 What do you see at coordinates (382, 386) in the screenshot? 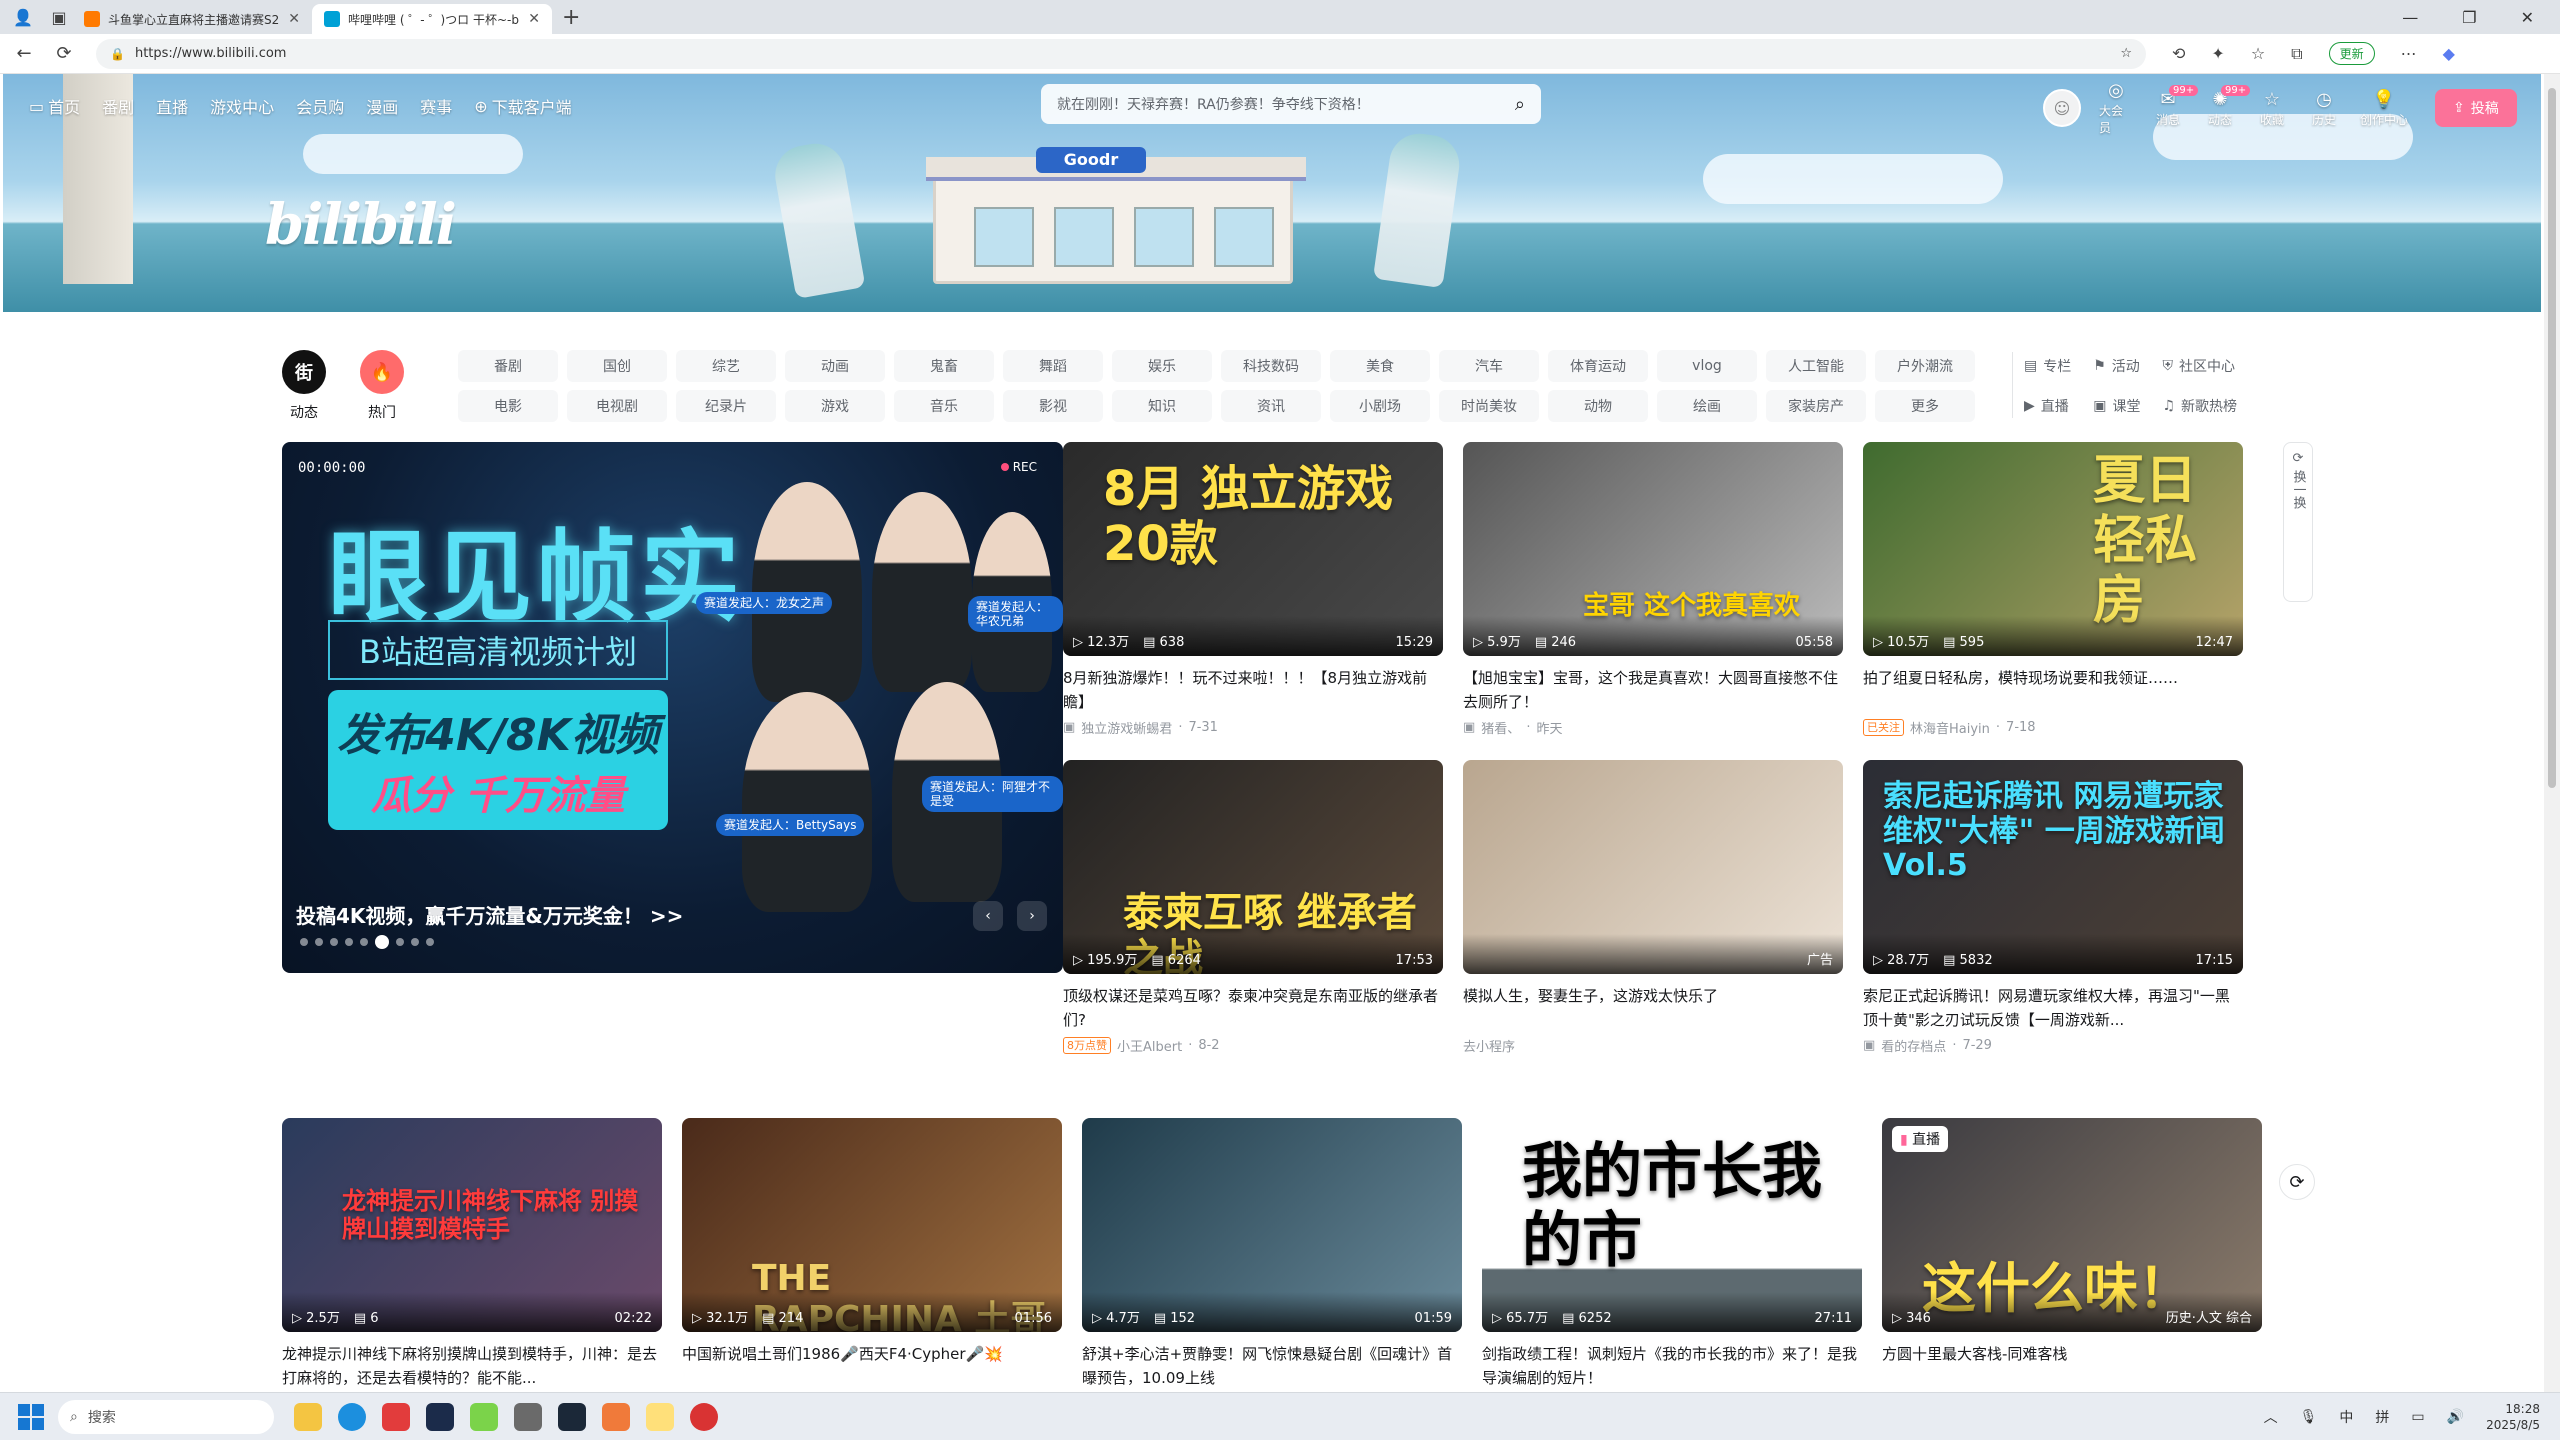
I see `hot-button: 🔥 热门` at bounding box center [382, 386].